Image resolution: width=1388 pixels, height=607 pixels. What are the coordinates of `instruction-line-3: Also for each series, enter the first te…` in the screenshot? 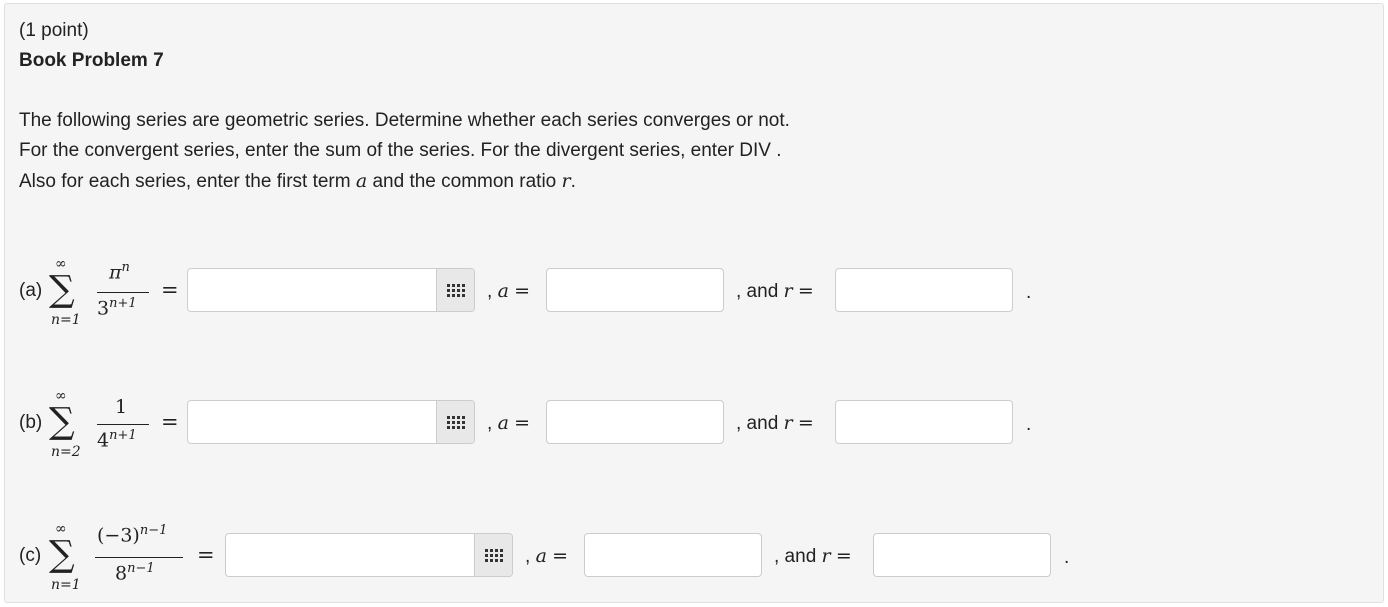 It's located at (297, 181).